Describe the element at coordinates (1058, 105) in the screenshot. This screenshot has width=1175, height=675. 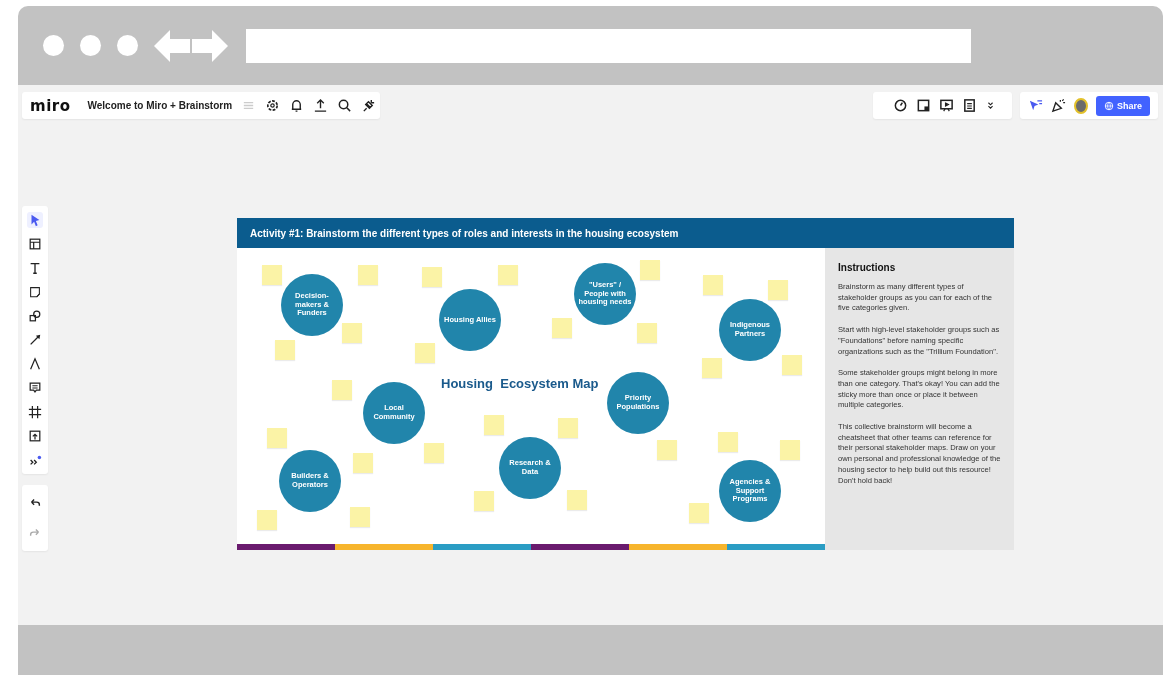
I see `party-popper-icon` at that location.